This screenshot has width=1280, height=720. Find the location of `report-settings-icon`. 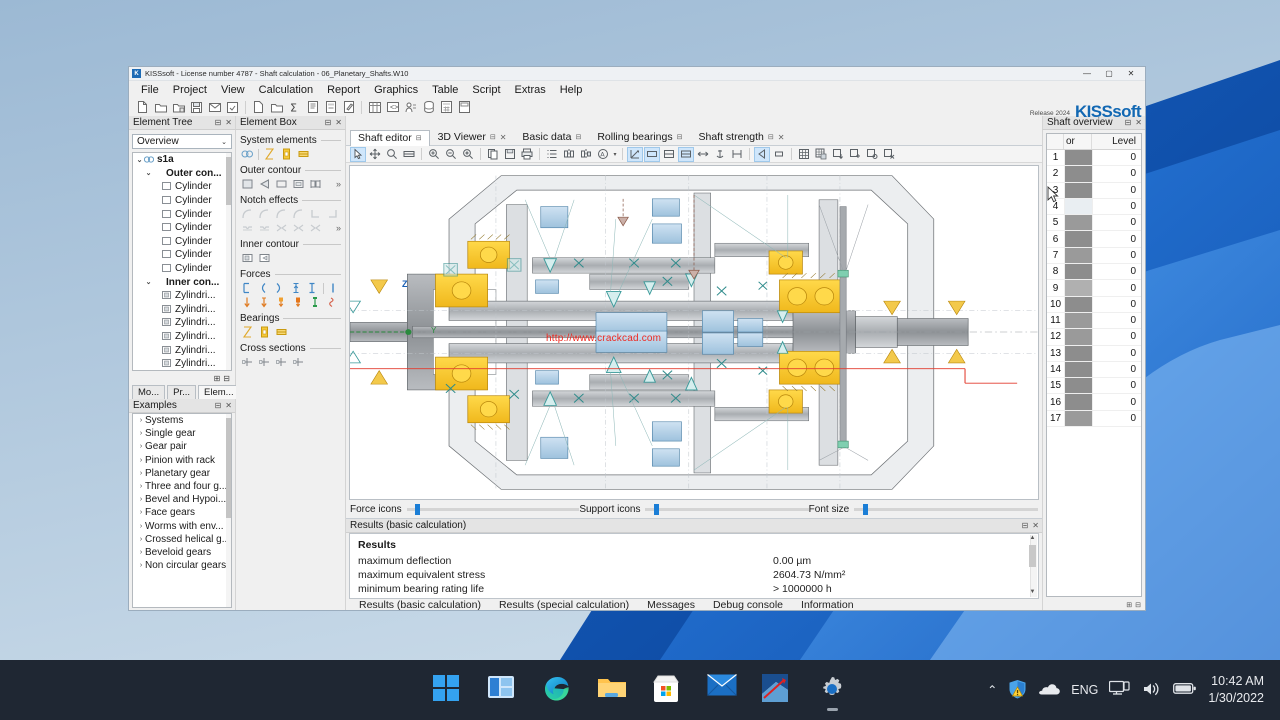

report-settings-icon is located at coordinates (330, 107).